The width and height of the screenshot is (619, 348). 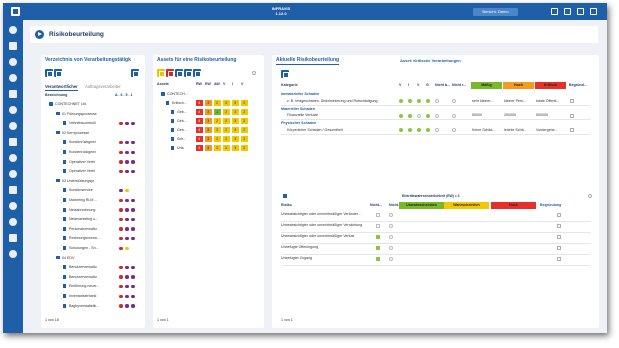 I want to click on grid-icon, so click(x=13, y=238).